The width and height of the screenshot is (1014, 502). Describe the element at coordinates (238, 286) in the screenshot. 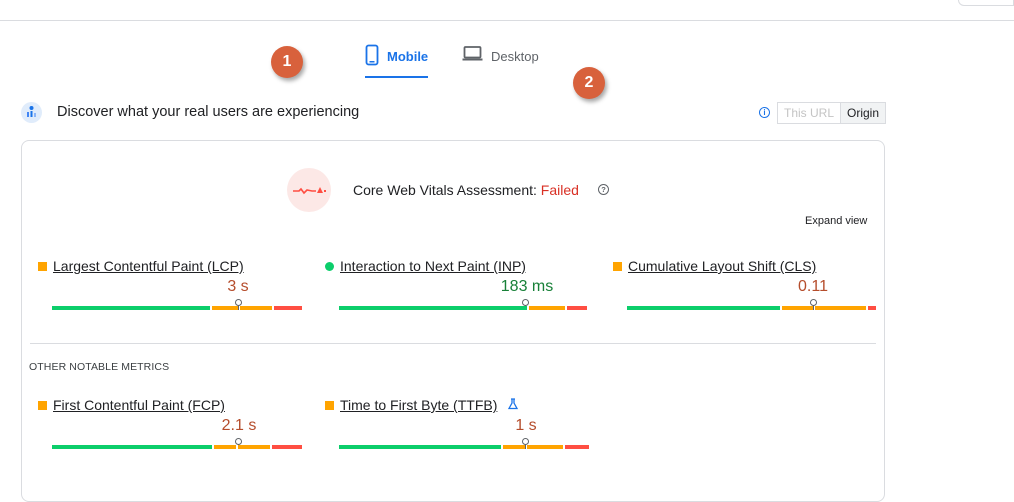

I see `metric-lcp-value: 3 s` at that location.